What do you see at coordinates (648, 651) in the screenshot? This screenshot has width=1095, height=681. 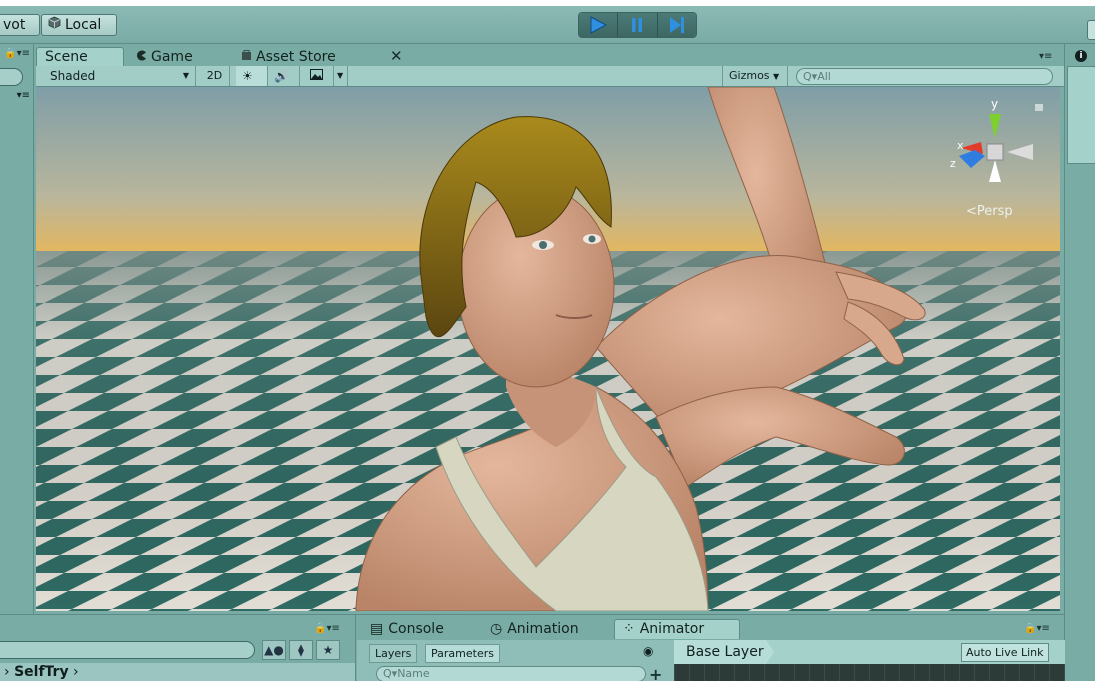 I see `eye-icon: ◉` at bounding box center [648, 651].